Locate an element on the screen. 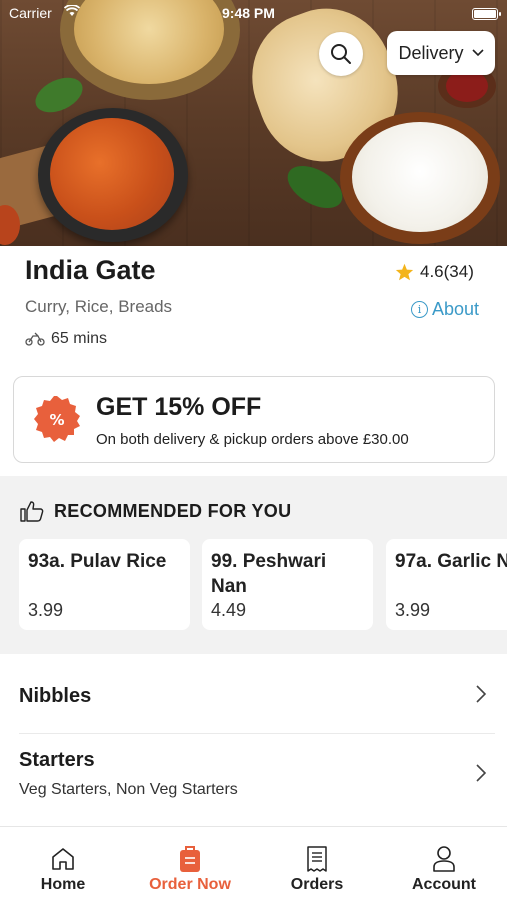  account-icon is located at coordinates (444, 859).